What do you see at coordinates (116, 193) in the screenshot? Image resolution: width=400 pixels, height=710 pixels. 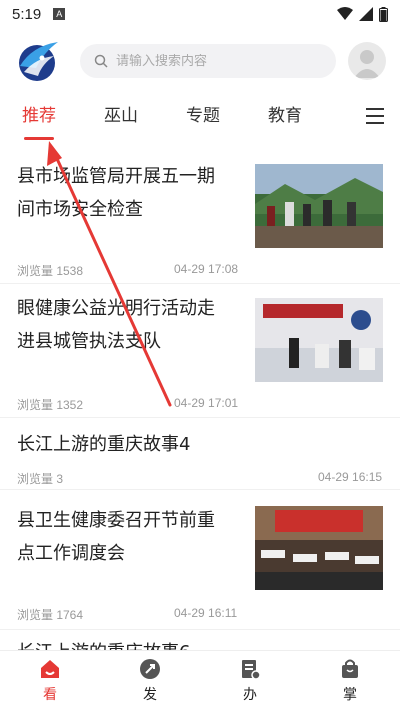 I see `news-title: 县市场监管局开展五一期 间市场安全检查` at bounding box center [116, 193].